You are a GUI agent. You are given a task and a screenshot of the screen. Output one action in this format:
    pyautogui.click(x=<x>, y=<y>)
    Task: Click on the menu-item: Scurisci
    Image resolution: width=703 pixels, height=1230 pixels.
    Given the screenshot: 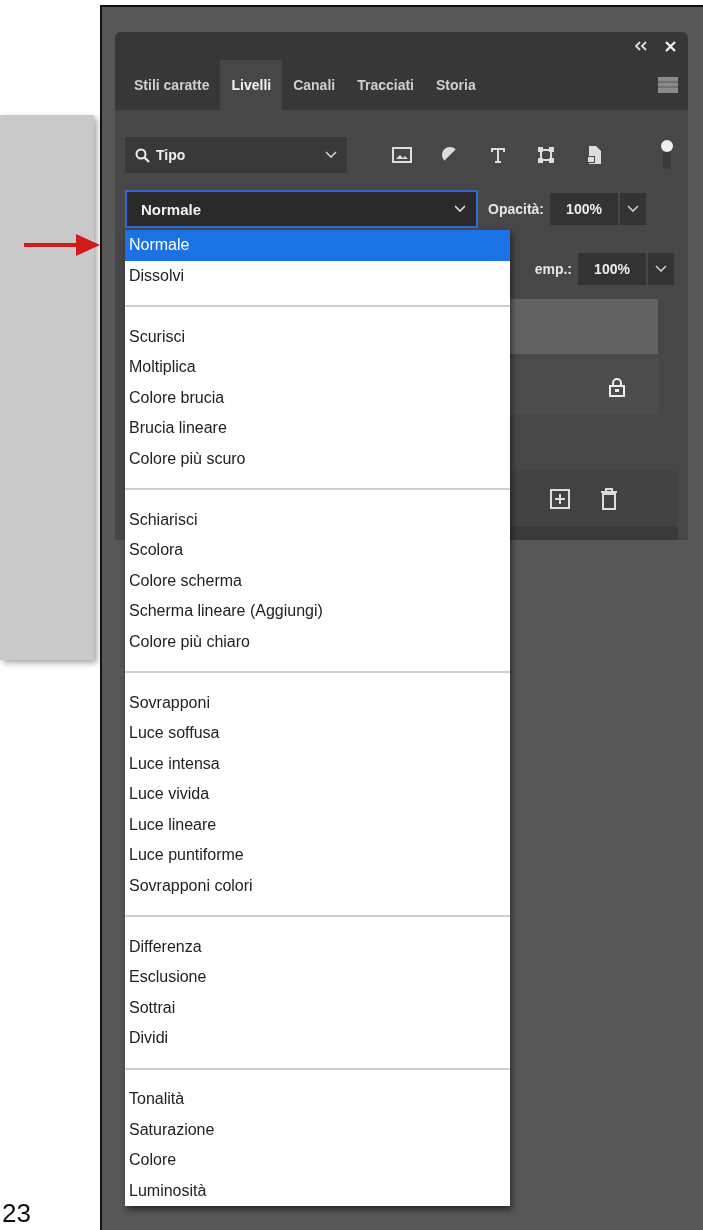 What is the action you would take?
    pyautogui.click(x=317, y=336)
    